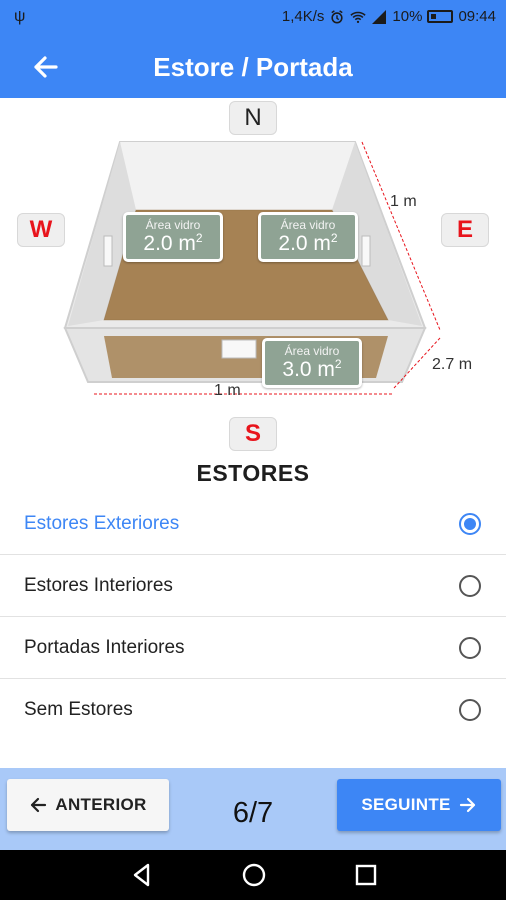  What do you see at coordinates (253, 17) in the screenshot?
I see `status-bar: ψ 1,4K/s 10% 09:44` at bounding box center [253, 17].